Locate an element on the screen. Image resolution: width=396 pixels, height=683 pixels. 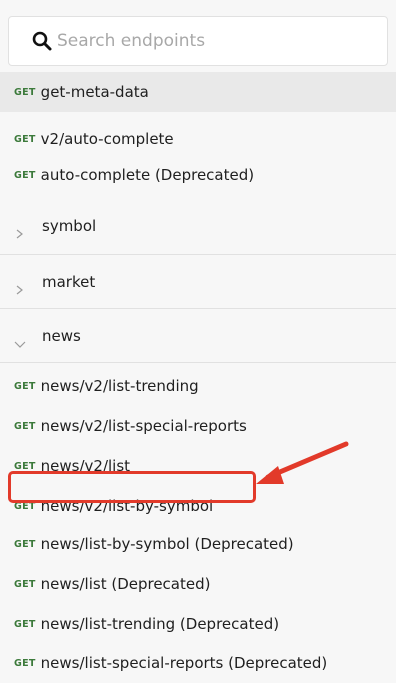
group-label: market is located at coordinates (69, 281).